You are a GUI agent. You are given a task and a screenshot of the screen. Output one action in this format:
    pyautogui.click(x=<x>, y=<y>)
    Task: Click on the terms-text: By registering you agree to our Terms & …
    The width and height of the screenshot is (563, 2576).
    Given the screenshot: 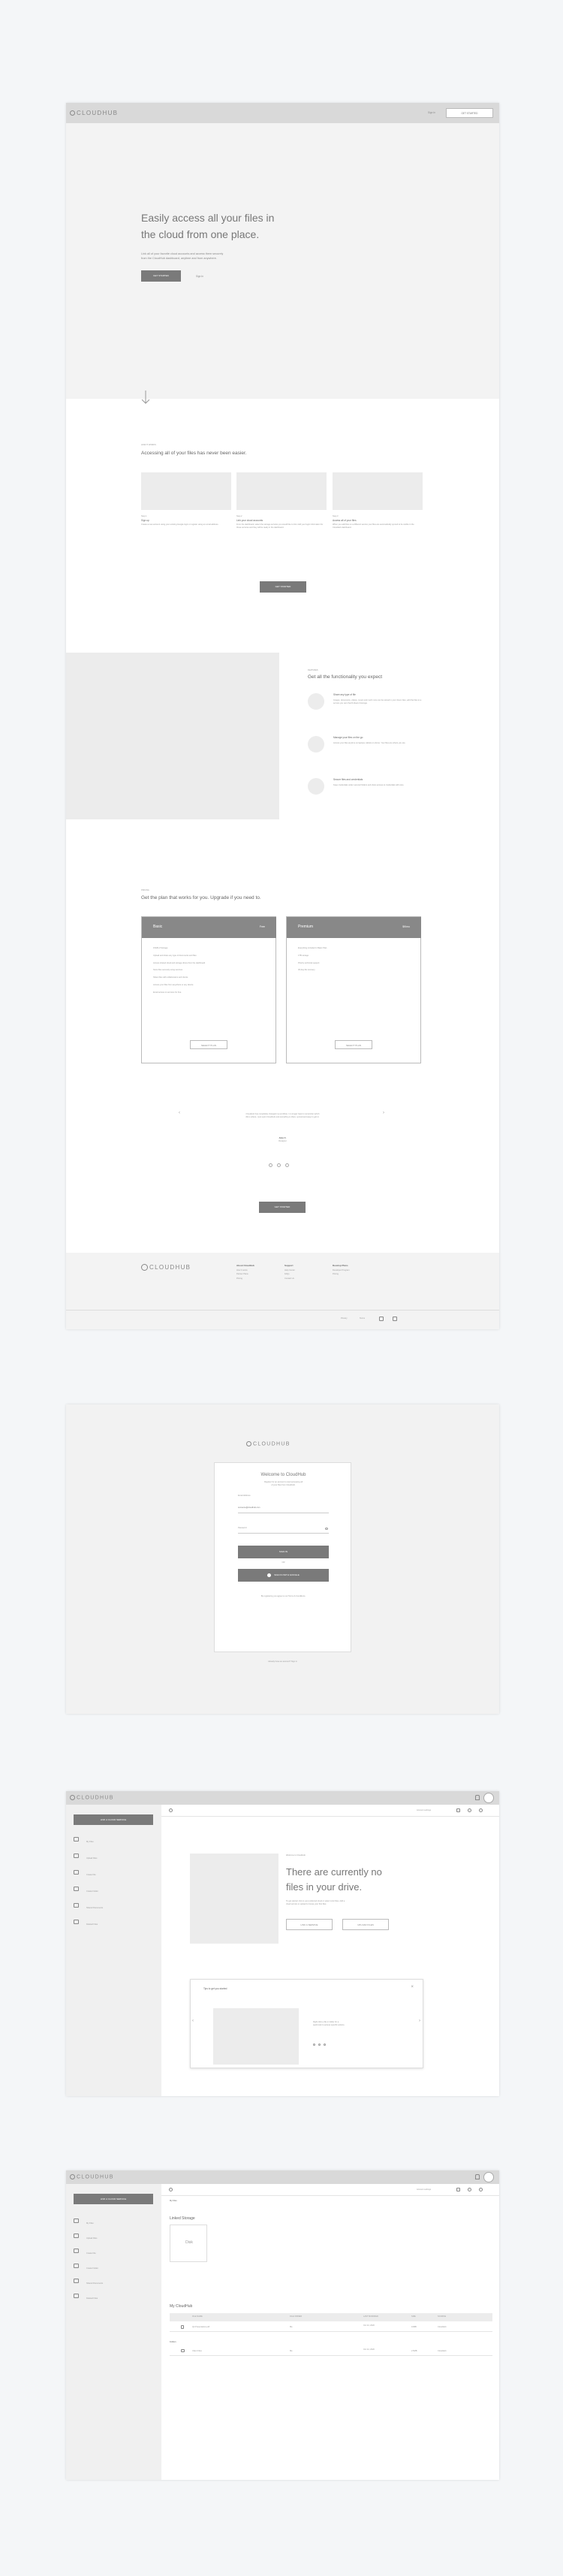 What is the action you would take?
    pyautogui.click(x=284, y=1596)
    